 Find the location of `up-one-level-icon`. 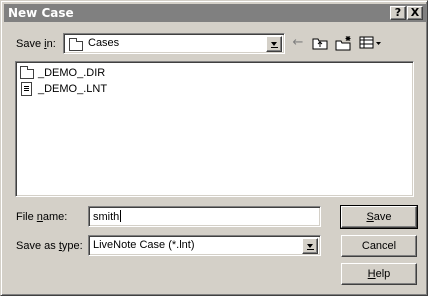

up-one-level-icon is located at coordinates (320, 43).